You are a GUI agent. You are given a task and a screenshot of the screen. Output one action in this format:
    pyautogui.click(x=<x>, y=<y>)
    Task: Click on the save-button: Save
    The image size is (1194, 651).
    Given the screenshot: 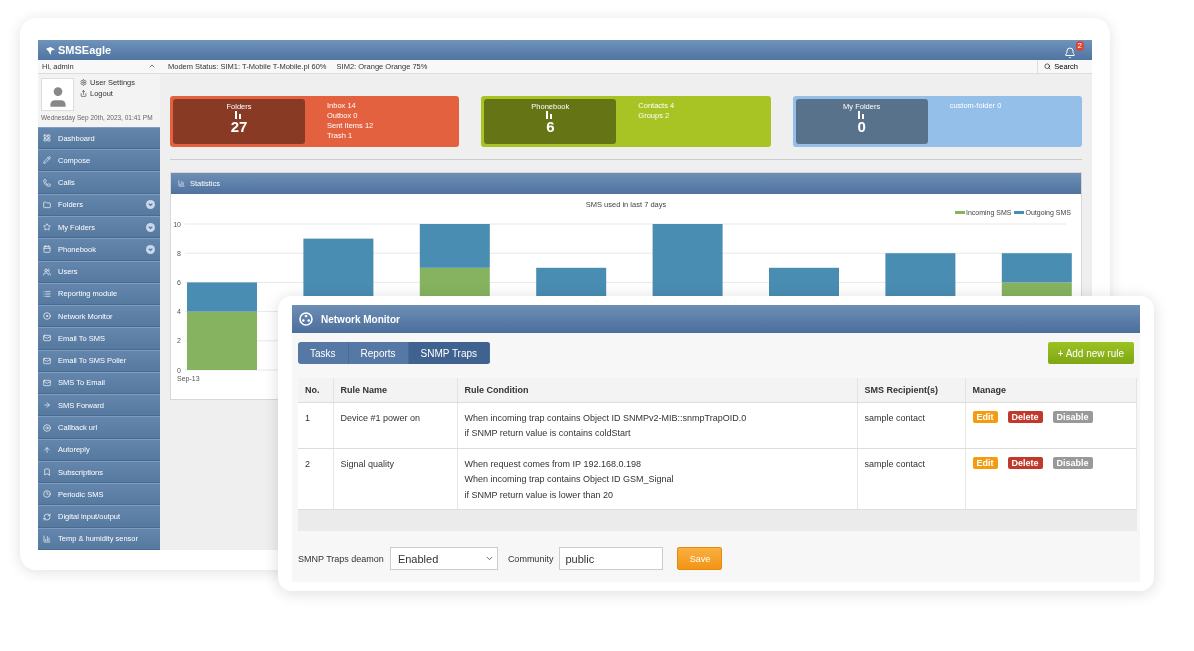 What is the action you would take?
    pyautogui.click(x=700, y=558)
    